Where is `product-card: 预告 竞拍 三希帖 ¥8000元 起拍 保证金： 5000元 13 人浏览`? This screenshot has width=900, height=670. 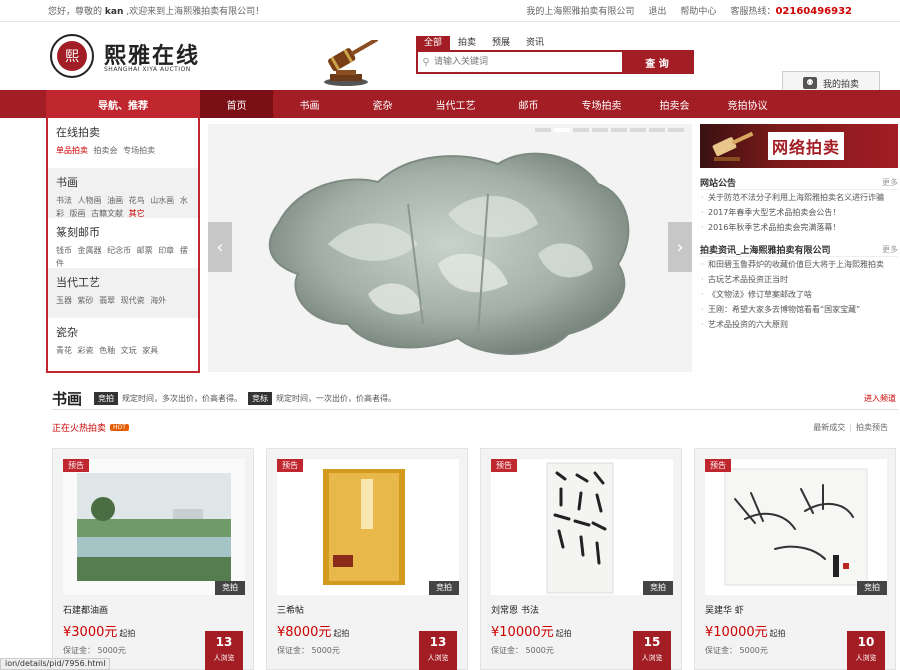 product-card: 预告 竞拍 三希帖 ¥8000元 起拍 保证金： 5000元 13 人浏览 is located at coordinates (367, 559).